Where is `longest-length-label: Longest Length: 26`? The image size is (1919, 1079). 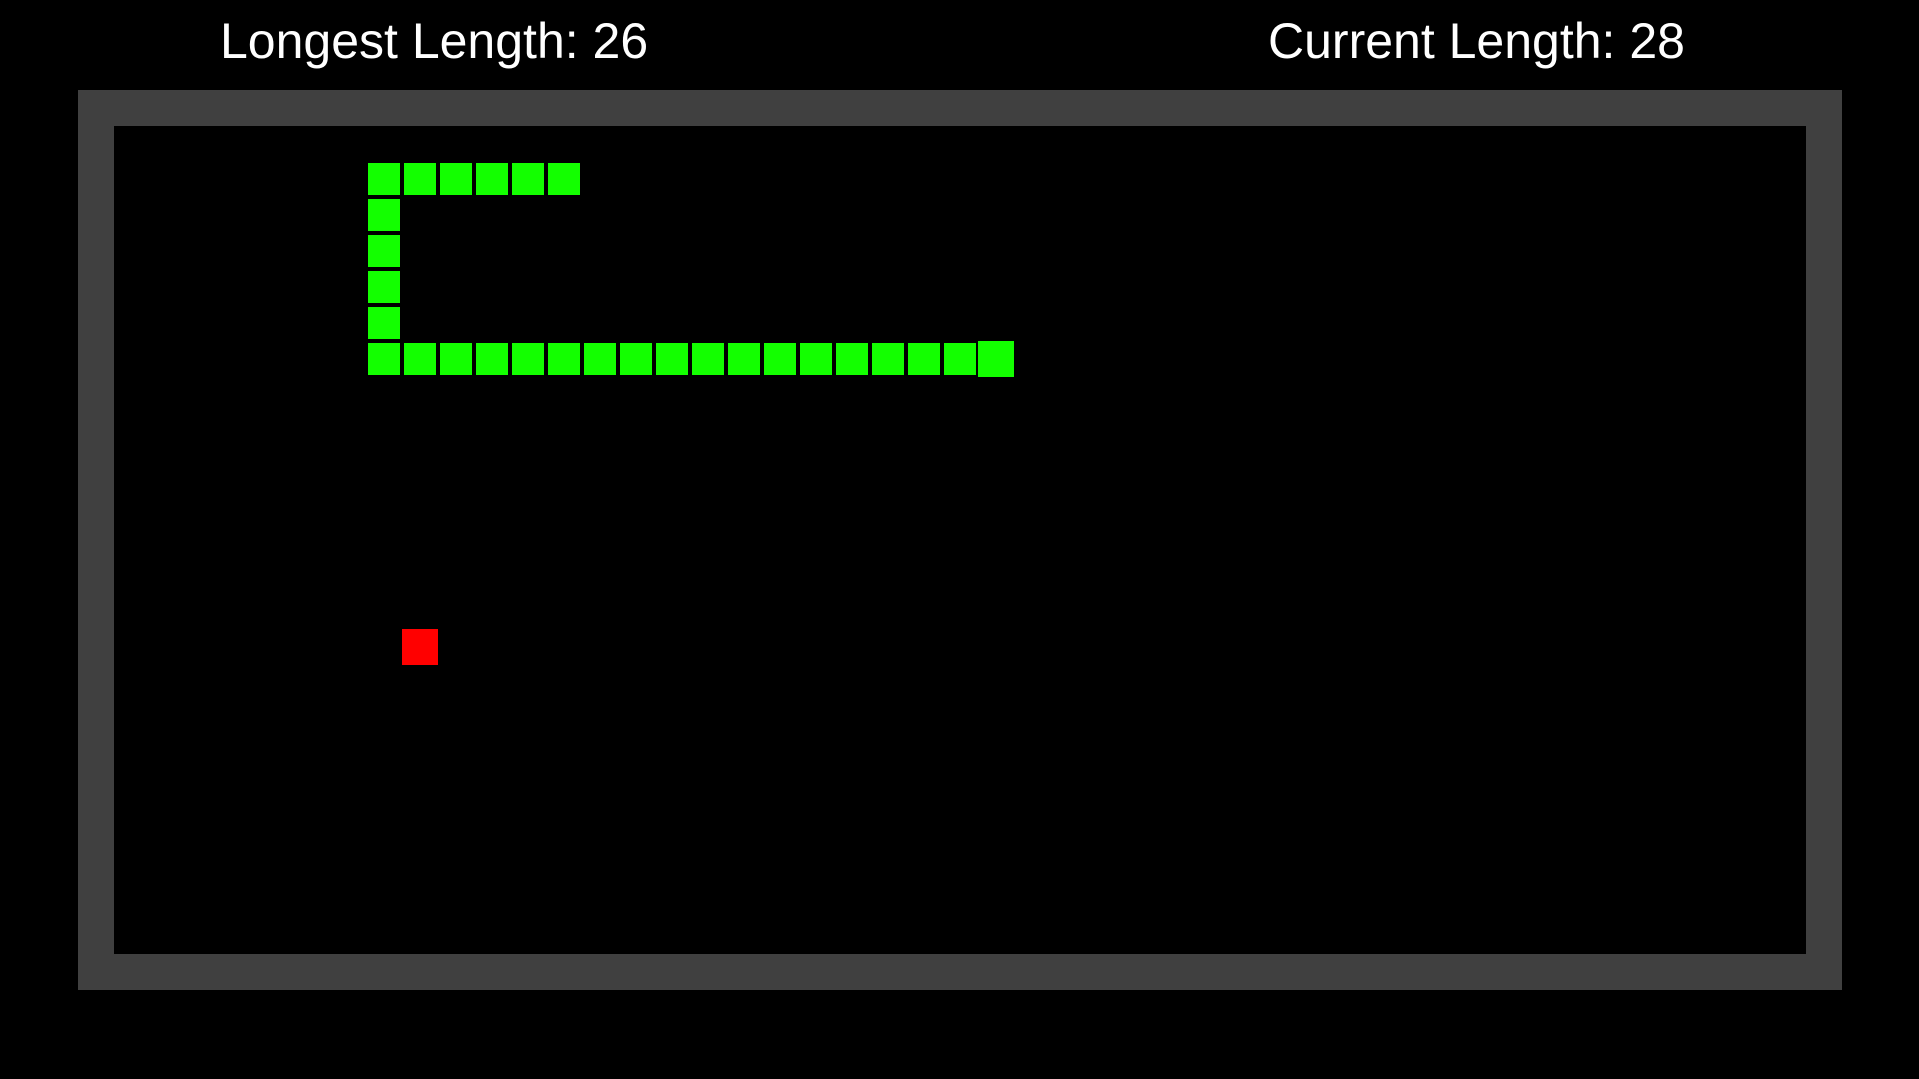
longest-length-label: Longest Length: 26 is located at coordinates (434, 41).